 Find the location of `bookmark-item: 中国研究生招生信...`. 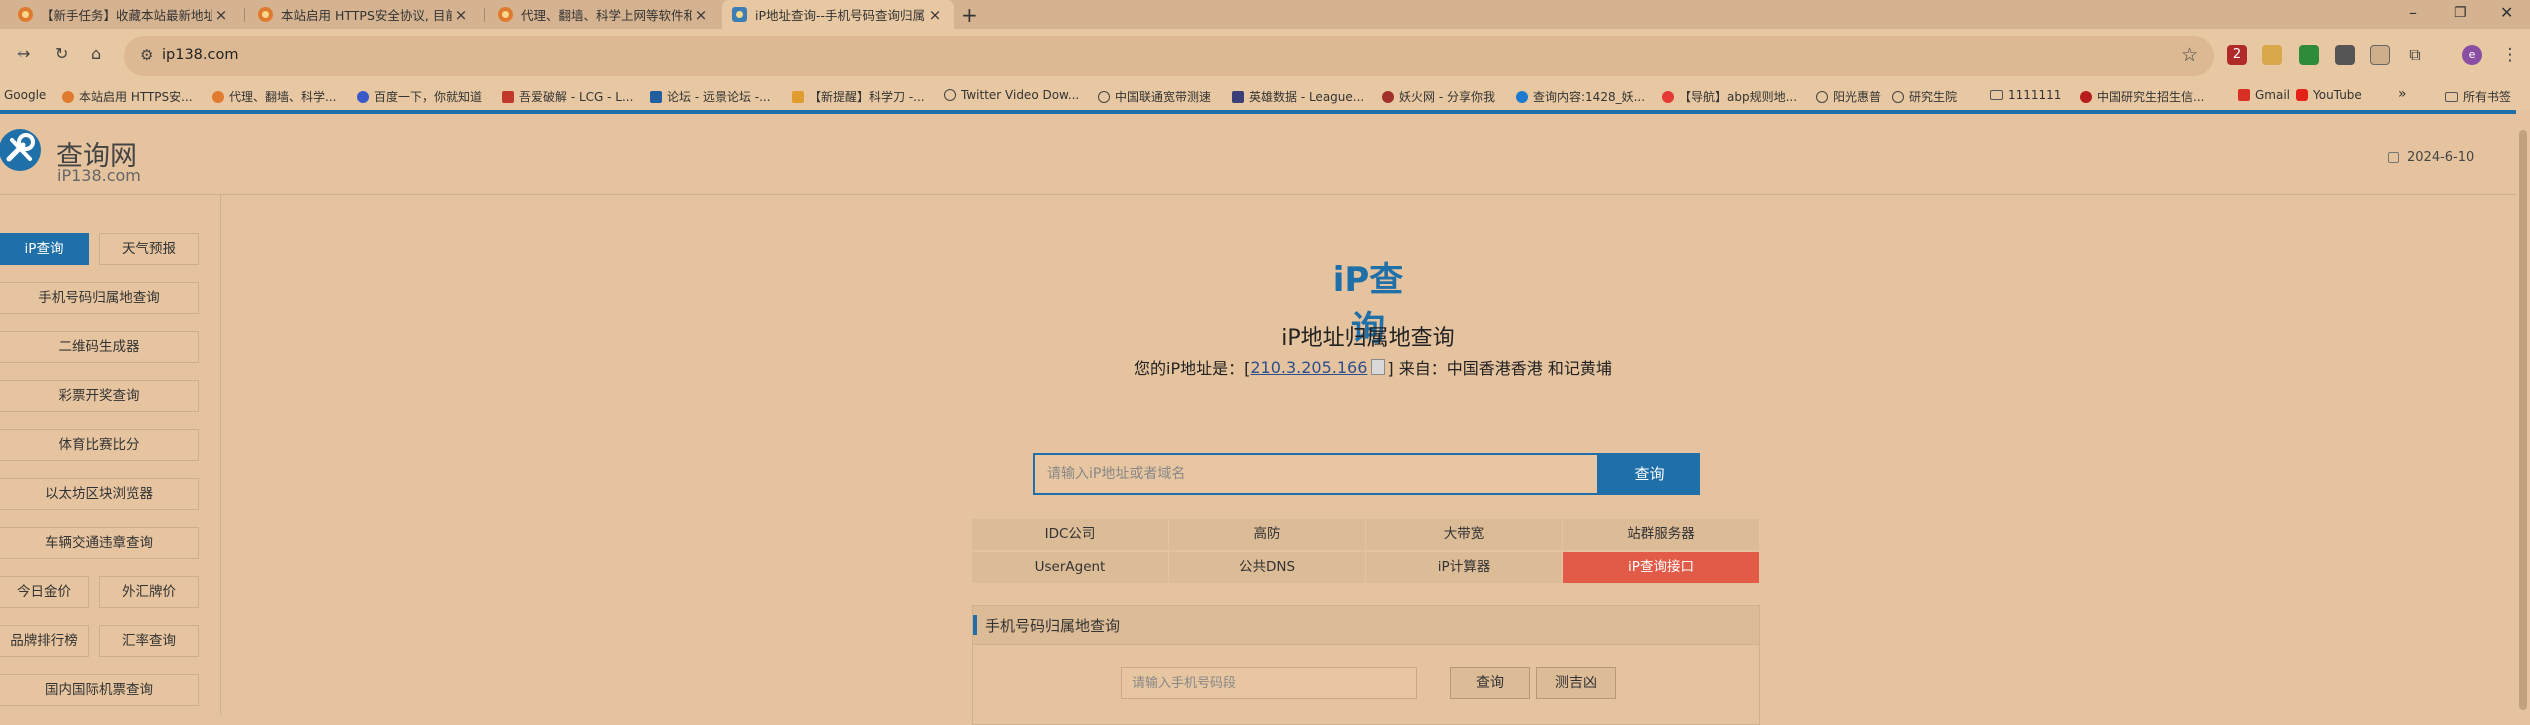

bookmark-item: 中国研究生招生信... is located at coordinates (2142, 96).